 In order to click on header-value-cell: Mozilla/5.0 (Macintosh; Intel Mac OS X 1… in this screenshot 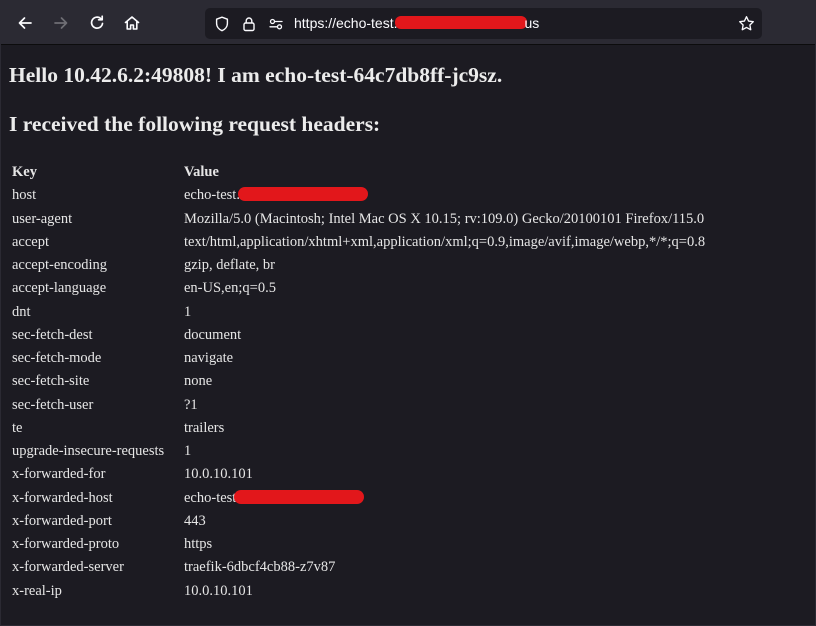, I will do `click(444, 219)`.